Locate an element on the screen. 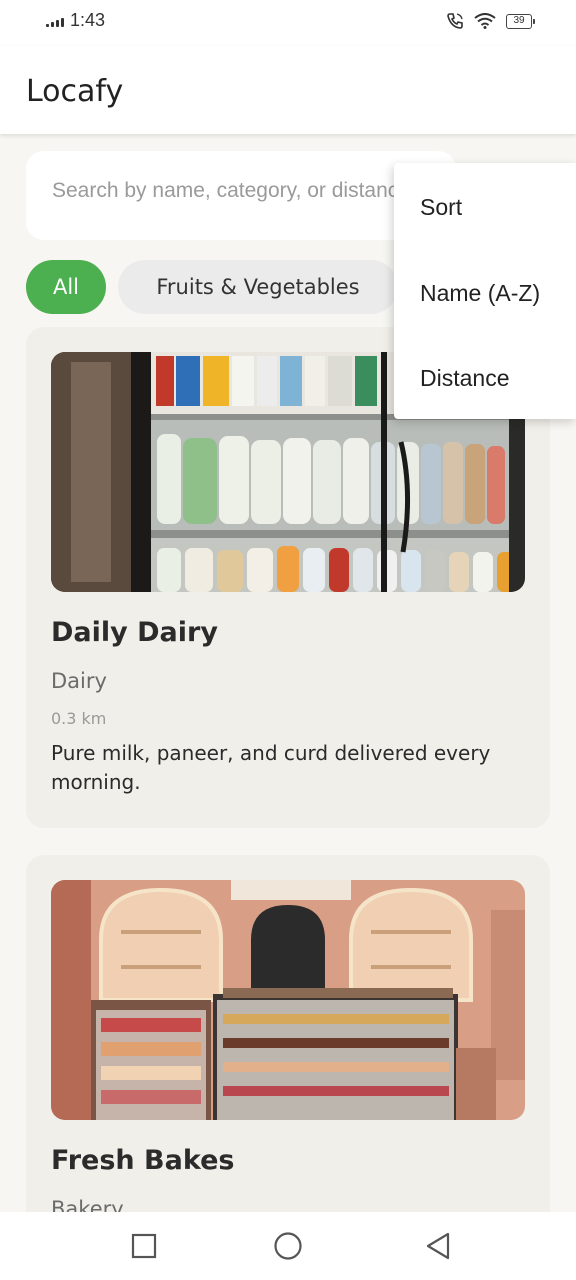 The width and height of the screenshot is (576, 1280). search-box is located at coordinates (241, 195).